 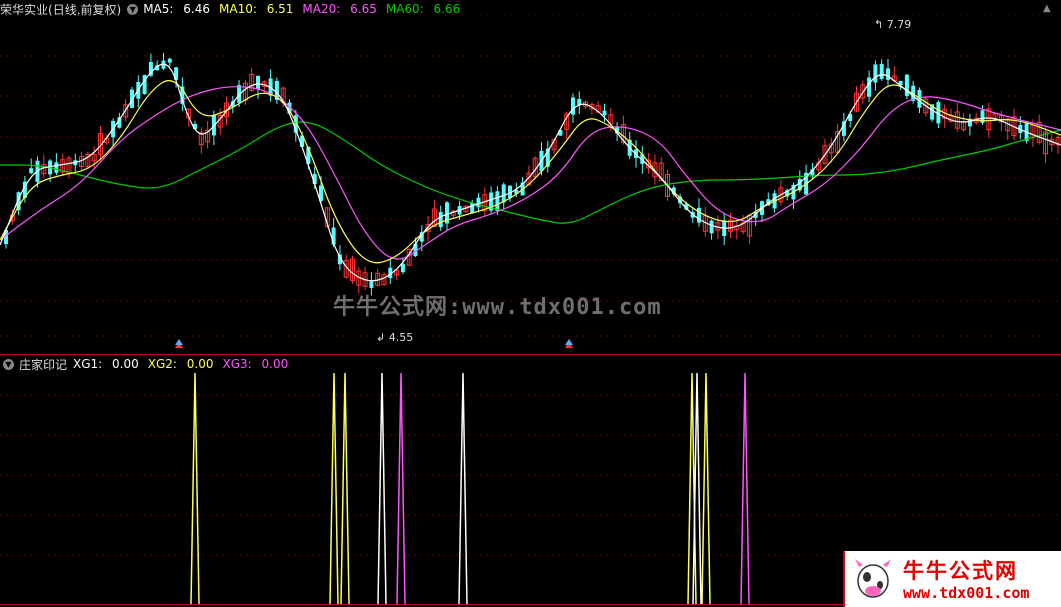 I want to click on logo-url: www.tdx001.com, so click(x=966, y=593).